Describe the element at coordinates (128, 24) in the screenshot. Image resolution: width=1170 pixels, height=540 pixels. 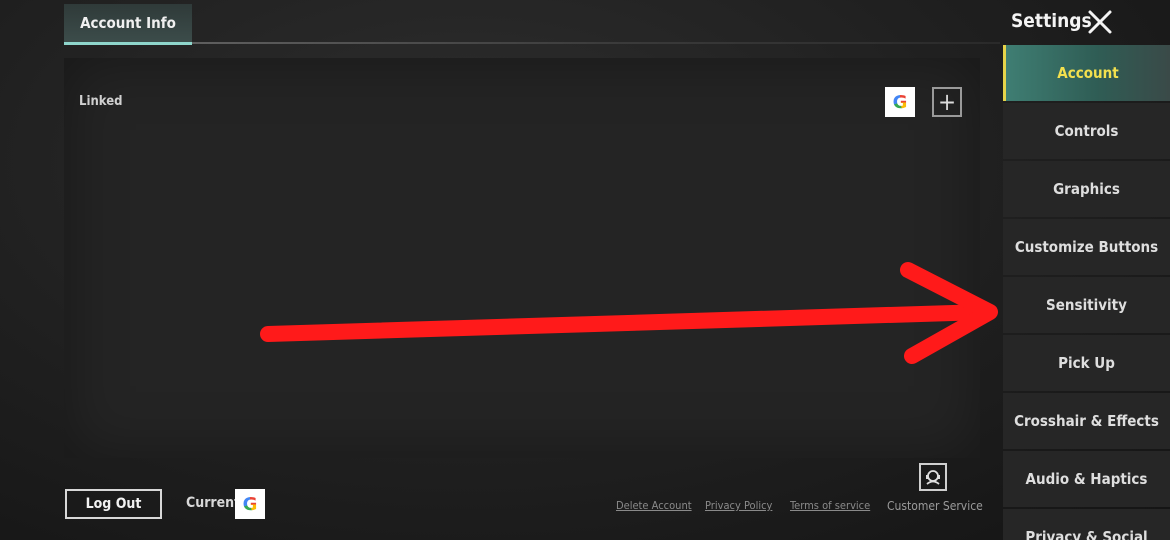
I see `tab-account-info: Account Info` at that location.